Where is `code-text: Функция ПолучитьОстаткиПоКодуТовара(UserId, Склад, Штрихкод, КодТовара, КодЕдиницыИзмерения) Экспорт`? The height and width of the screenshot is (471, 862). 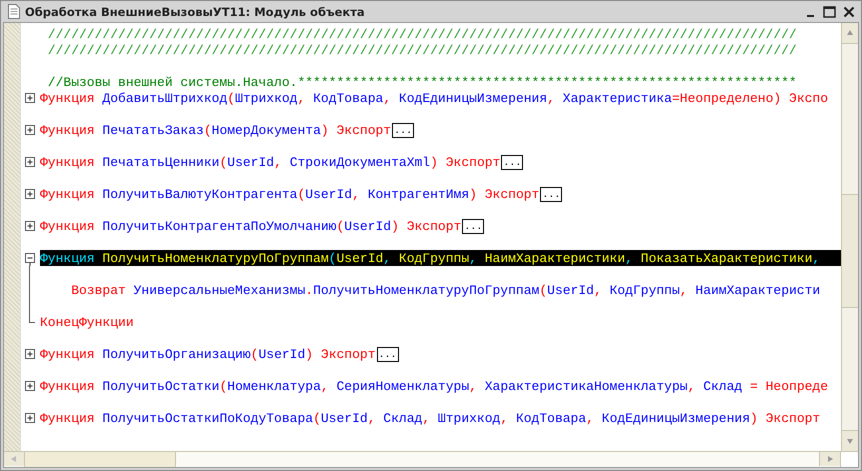 code-text: Функция ПолучитьОстаткиПоКодуТовара(UserId, Склад, Штрихкод, КодТовара, КодЕдиницыИзмерения) Экспорт is located at coordinates (430, 418).